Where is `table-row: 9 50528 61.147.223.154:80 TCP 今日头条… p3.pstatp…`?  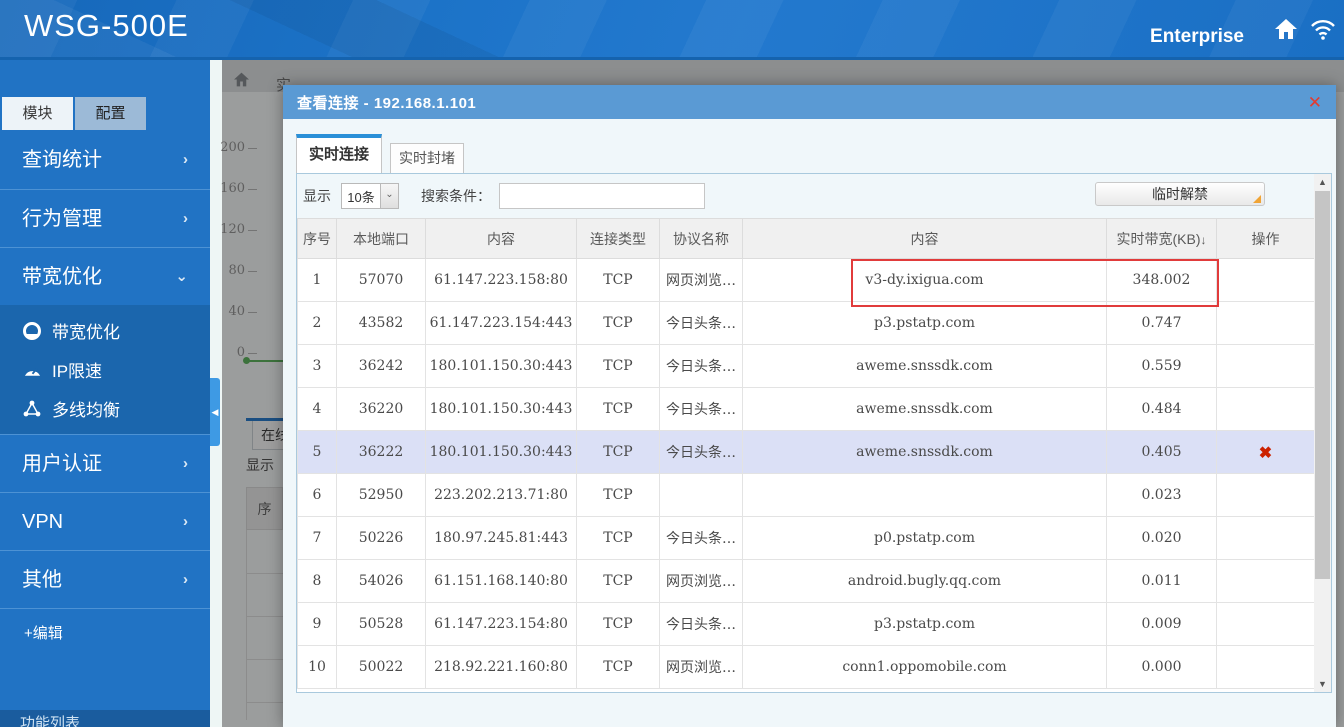 table-row: 9 50528 61.147.223.154:80 TCP 今日头条… p3.pstatp… is located at coordinates (806, 624).